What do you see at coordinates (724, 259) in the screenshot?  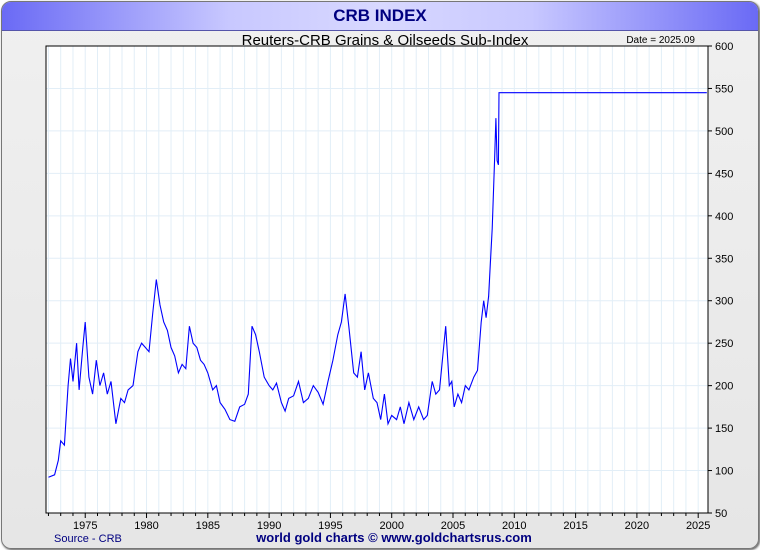 I see `y-tick-label: 350` at bounding box center [724, 259].